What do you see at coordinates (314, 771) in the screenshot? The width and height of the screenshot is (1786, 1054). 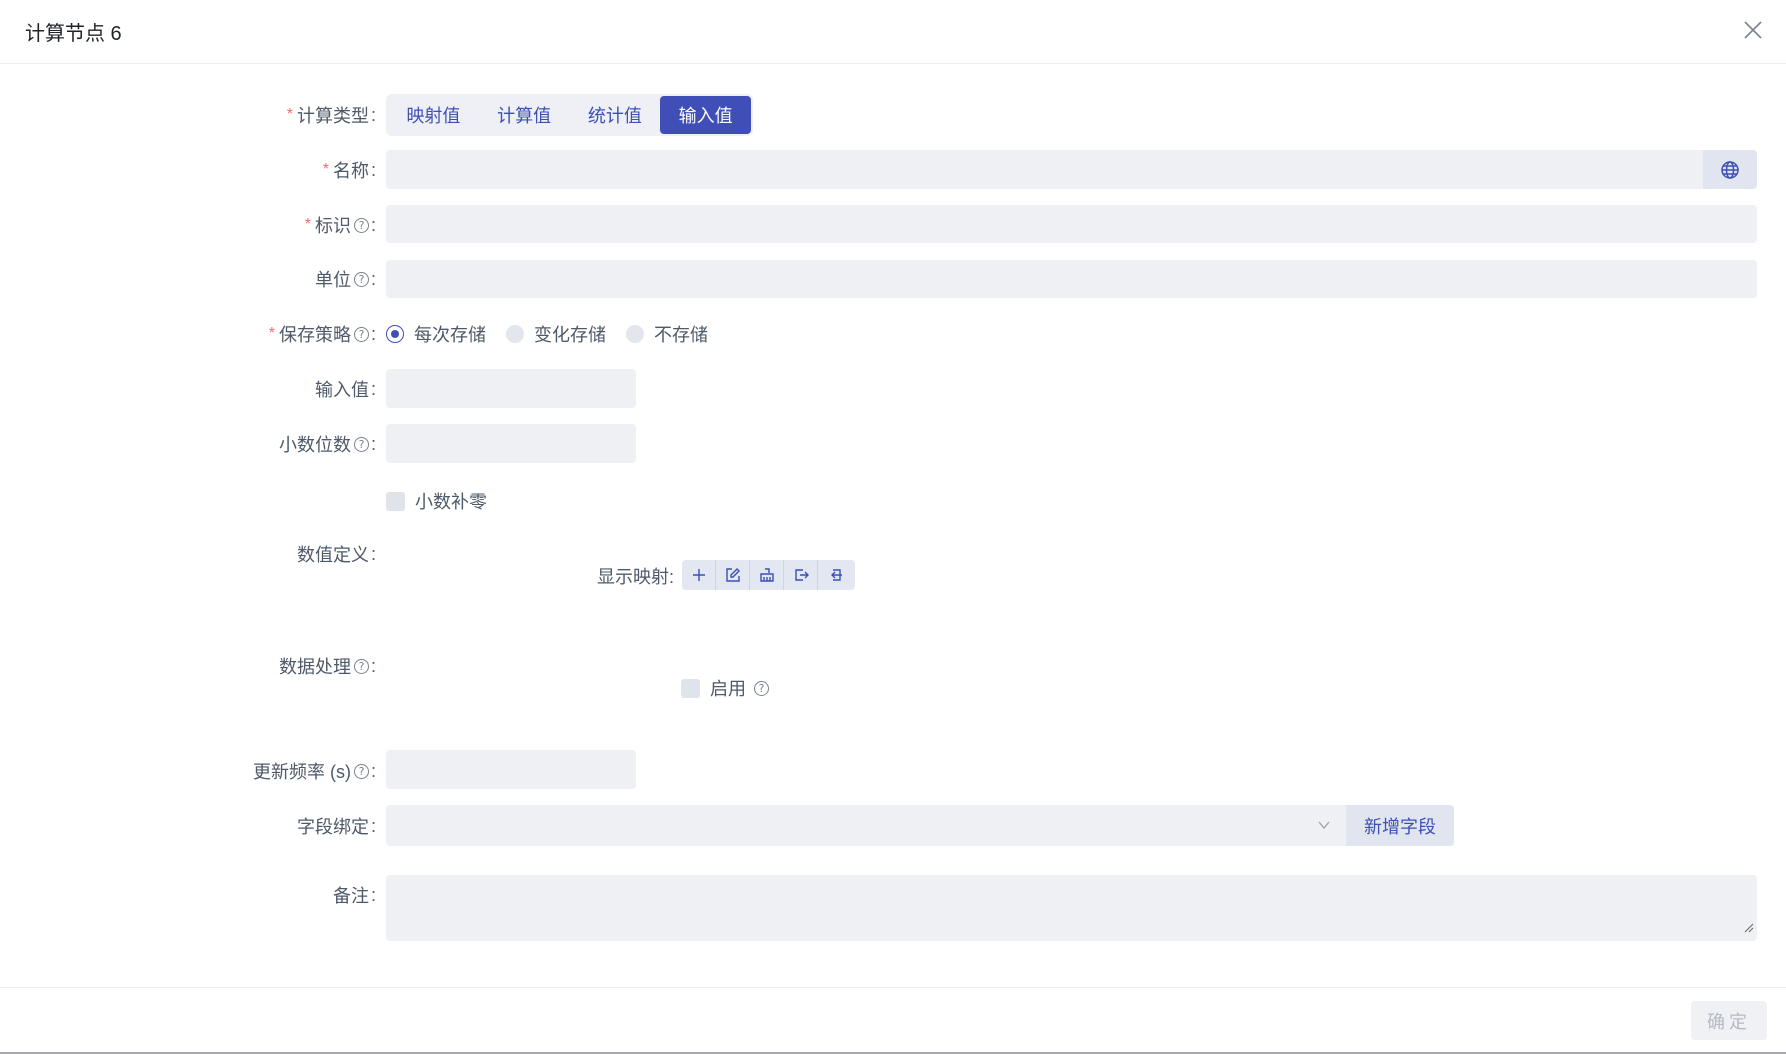 I see `update-rate-label: 更新频率 (s)?:` at bounding box center [314, 771].